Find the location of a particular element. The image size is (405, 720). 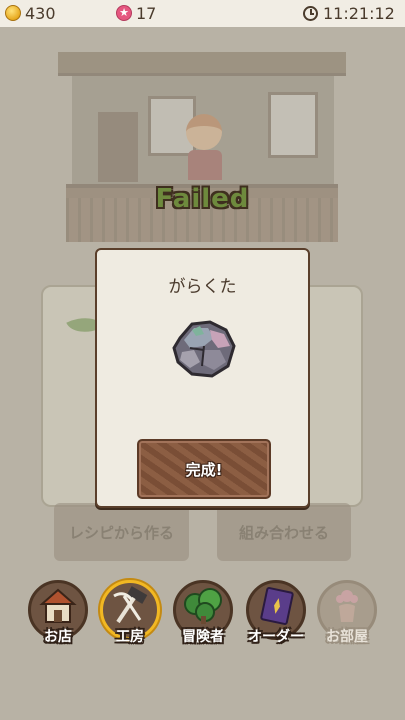

coin-count: 430 is located at coordinates (40, 13).